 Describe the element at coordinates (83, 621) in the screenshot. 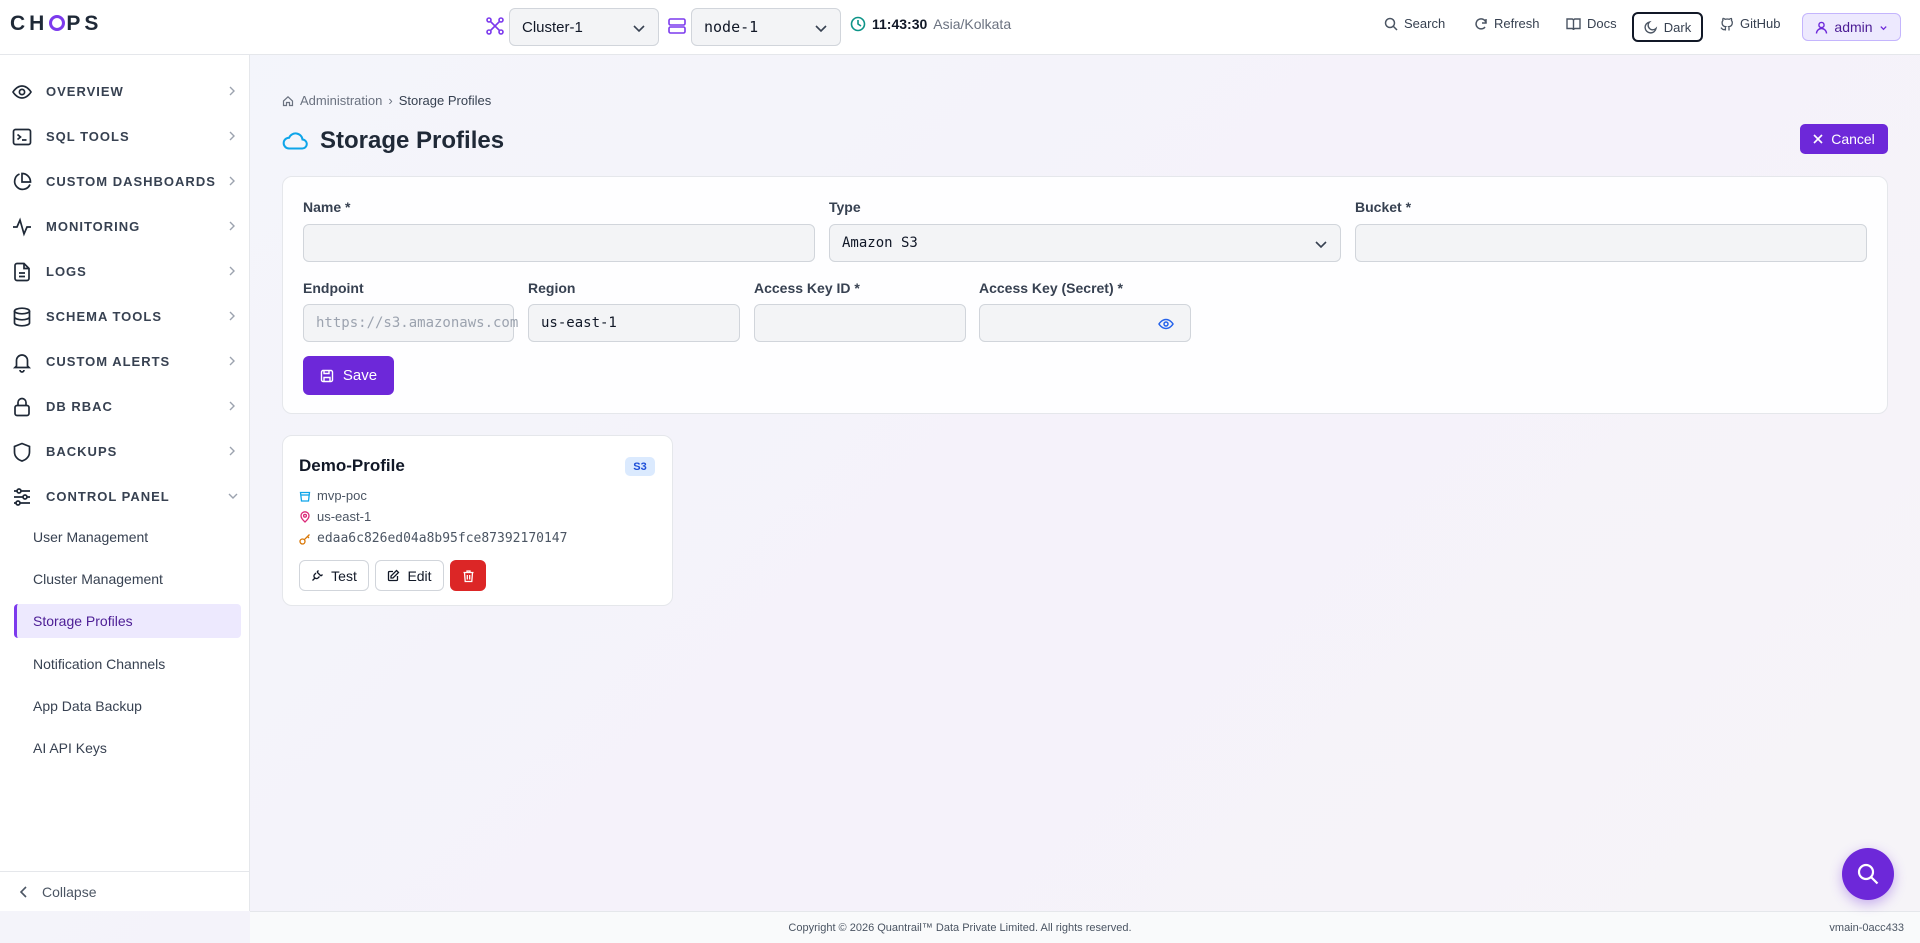

I see `sidebar-subitem-label: Storage Profiles` at that location.